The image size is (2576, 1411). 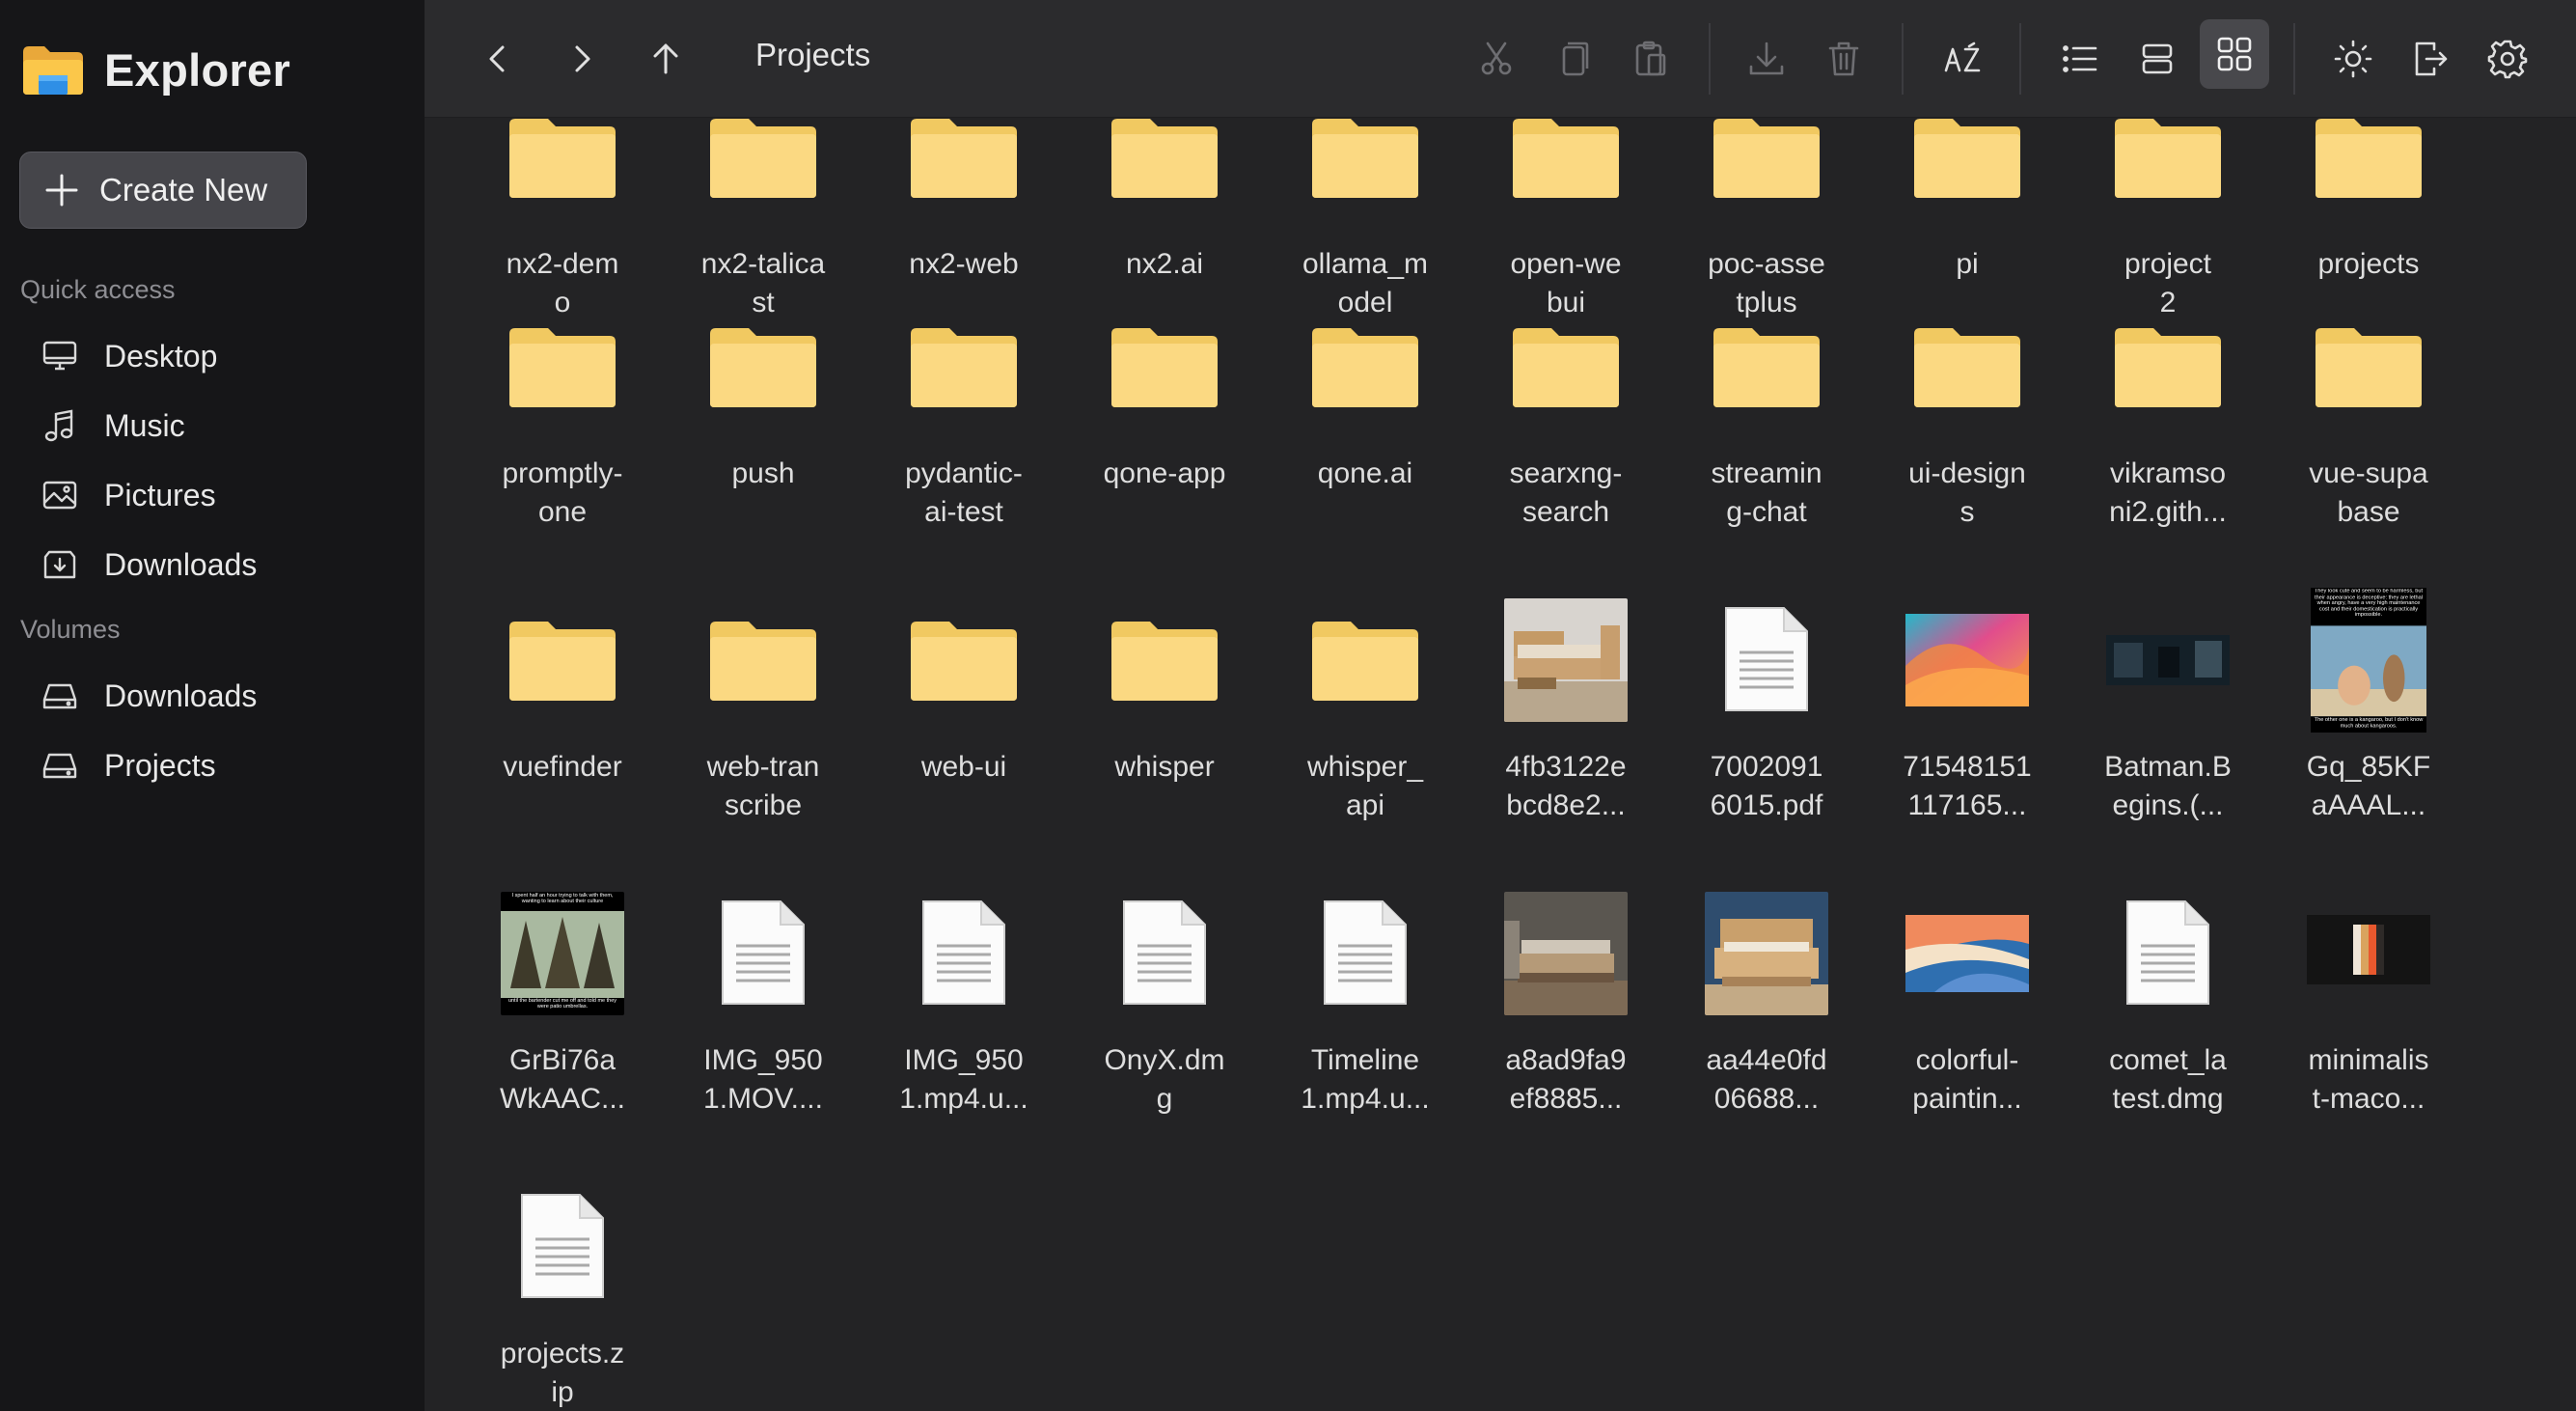 What do you see at coordinates (562, 1373) in the screenshot?
I see `item-name: projects.z ip` at bounding box center [562, 1373].